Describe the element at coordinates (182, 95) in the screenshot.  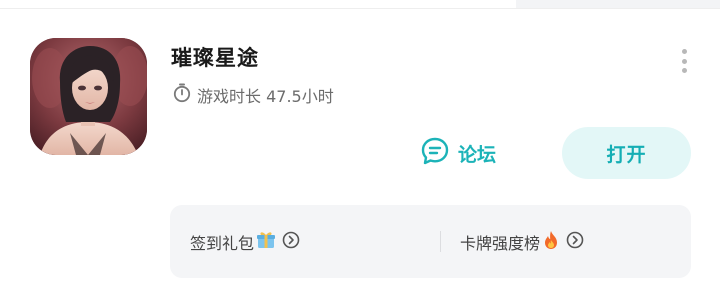
I see `stopwatch-icon` at that location.